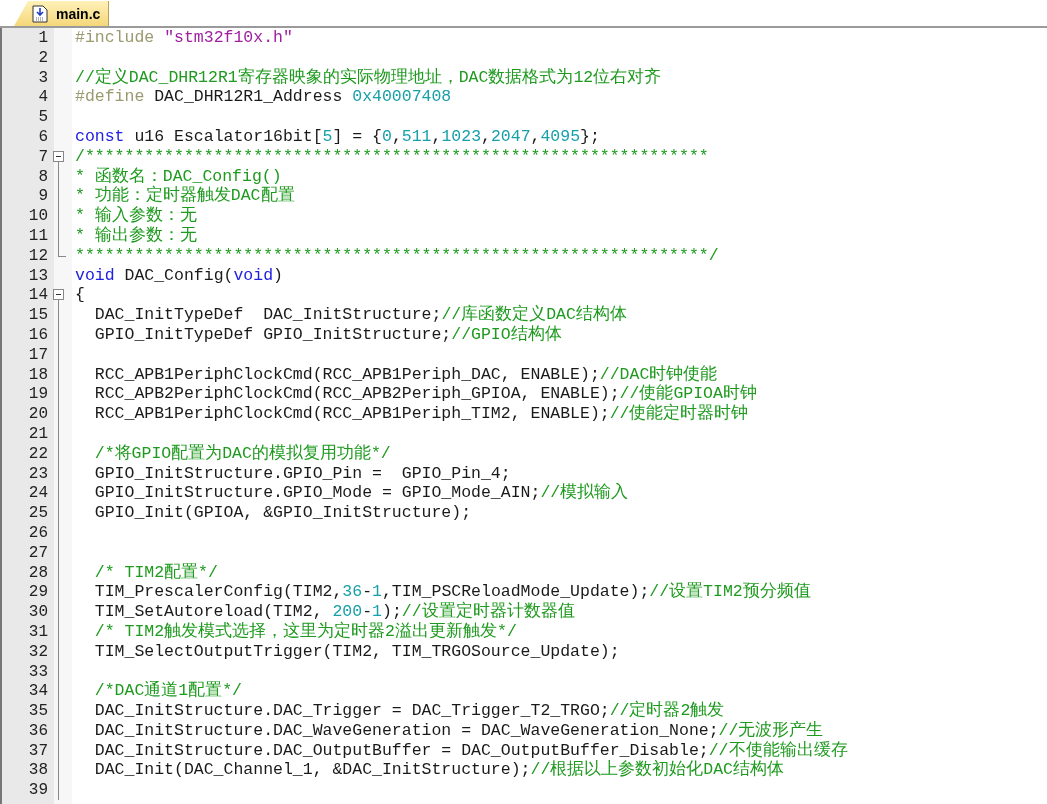 The image size is (1047, 804). I want to click on line-number: 13, so click(38, 275).